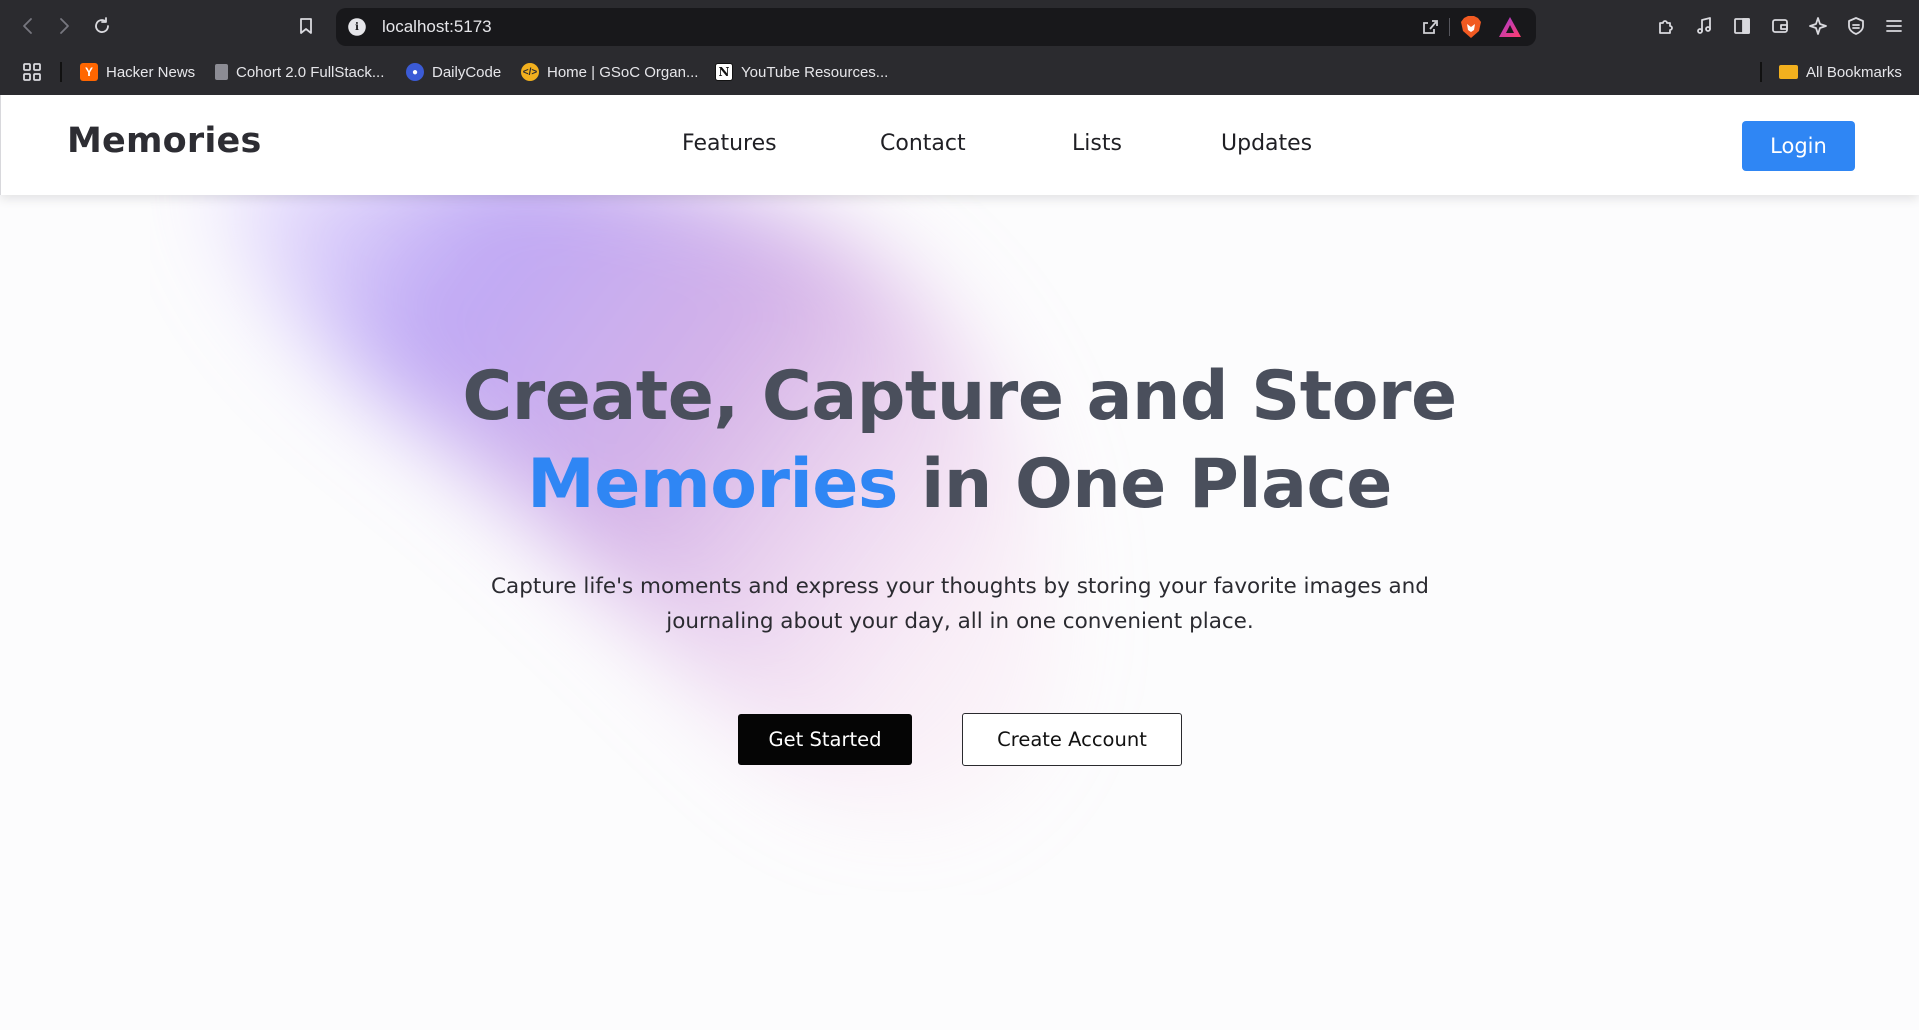 This screenshot has width=1919, height=1030. Describe the element at coordinates (221, 72) in the screenshot. I see `page-icon` at that location.